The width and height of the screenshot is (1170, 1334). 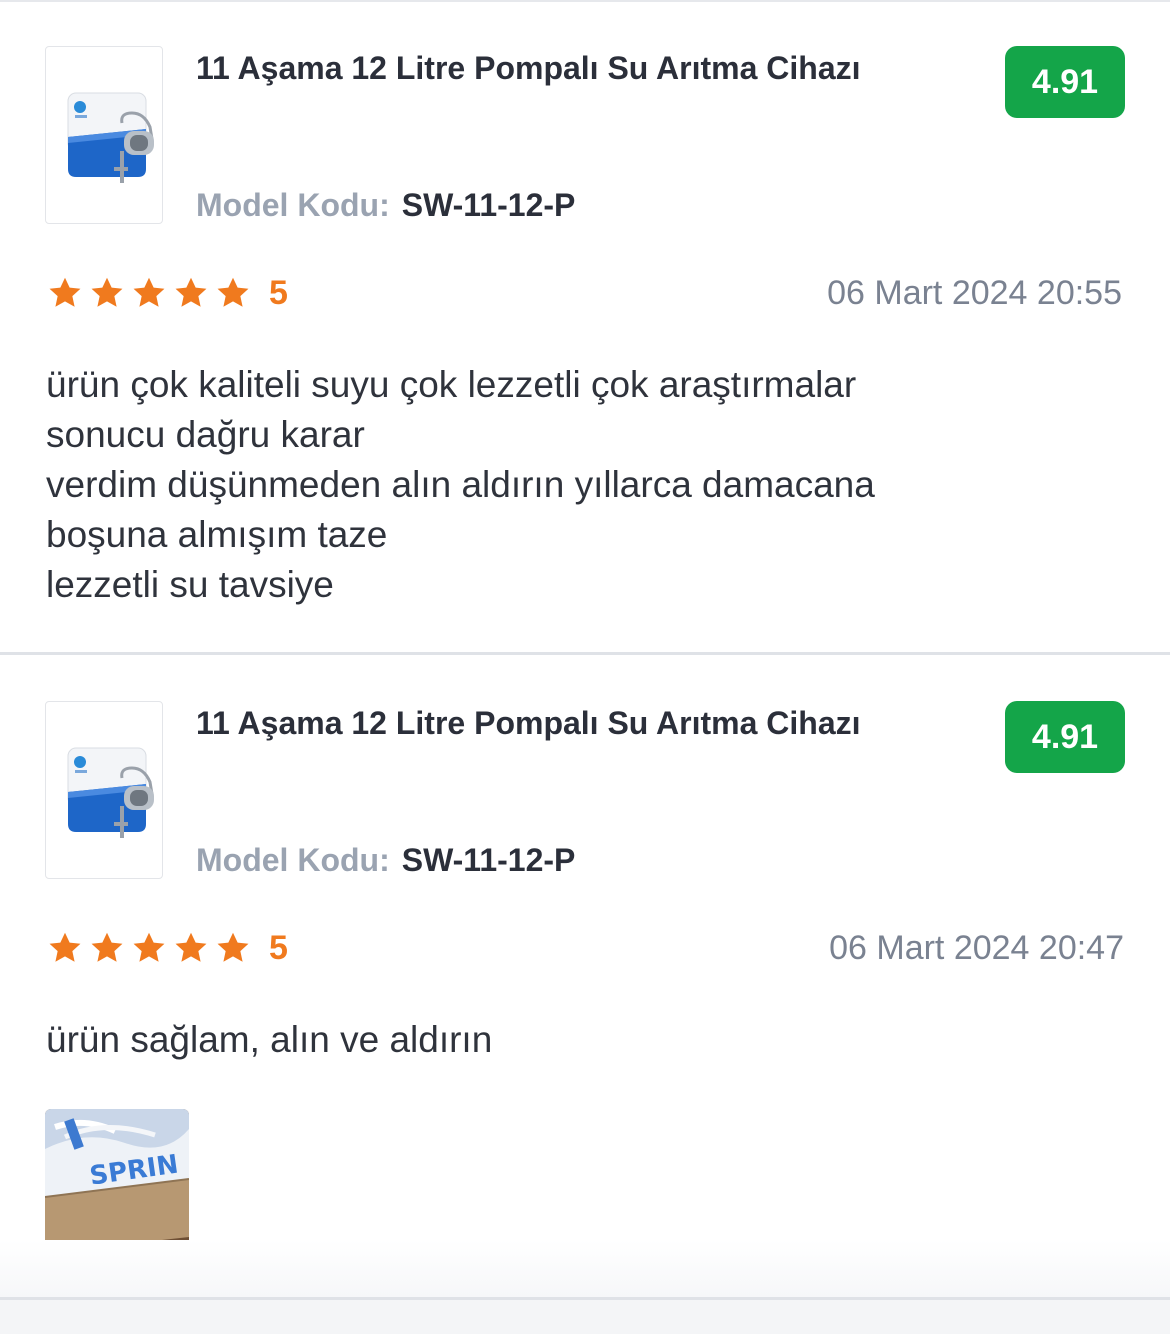 I want to click on next-section, so click(x=585, y=1317).